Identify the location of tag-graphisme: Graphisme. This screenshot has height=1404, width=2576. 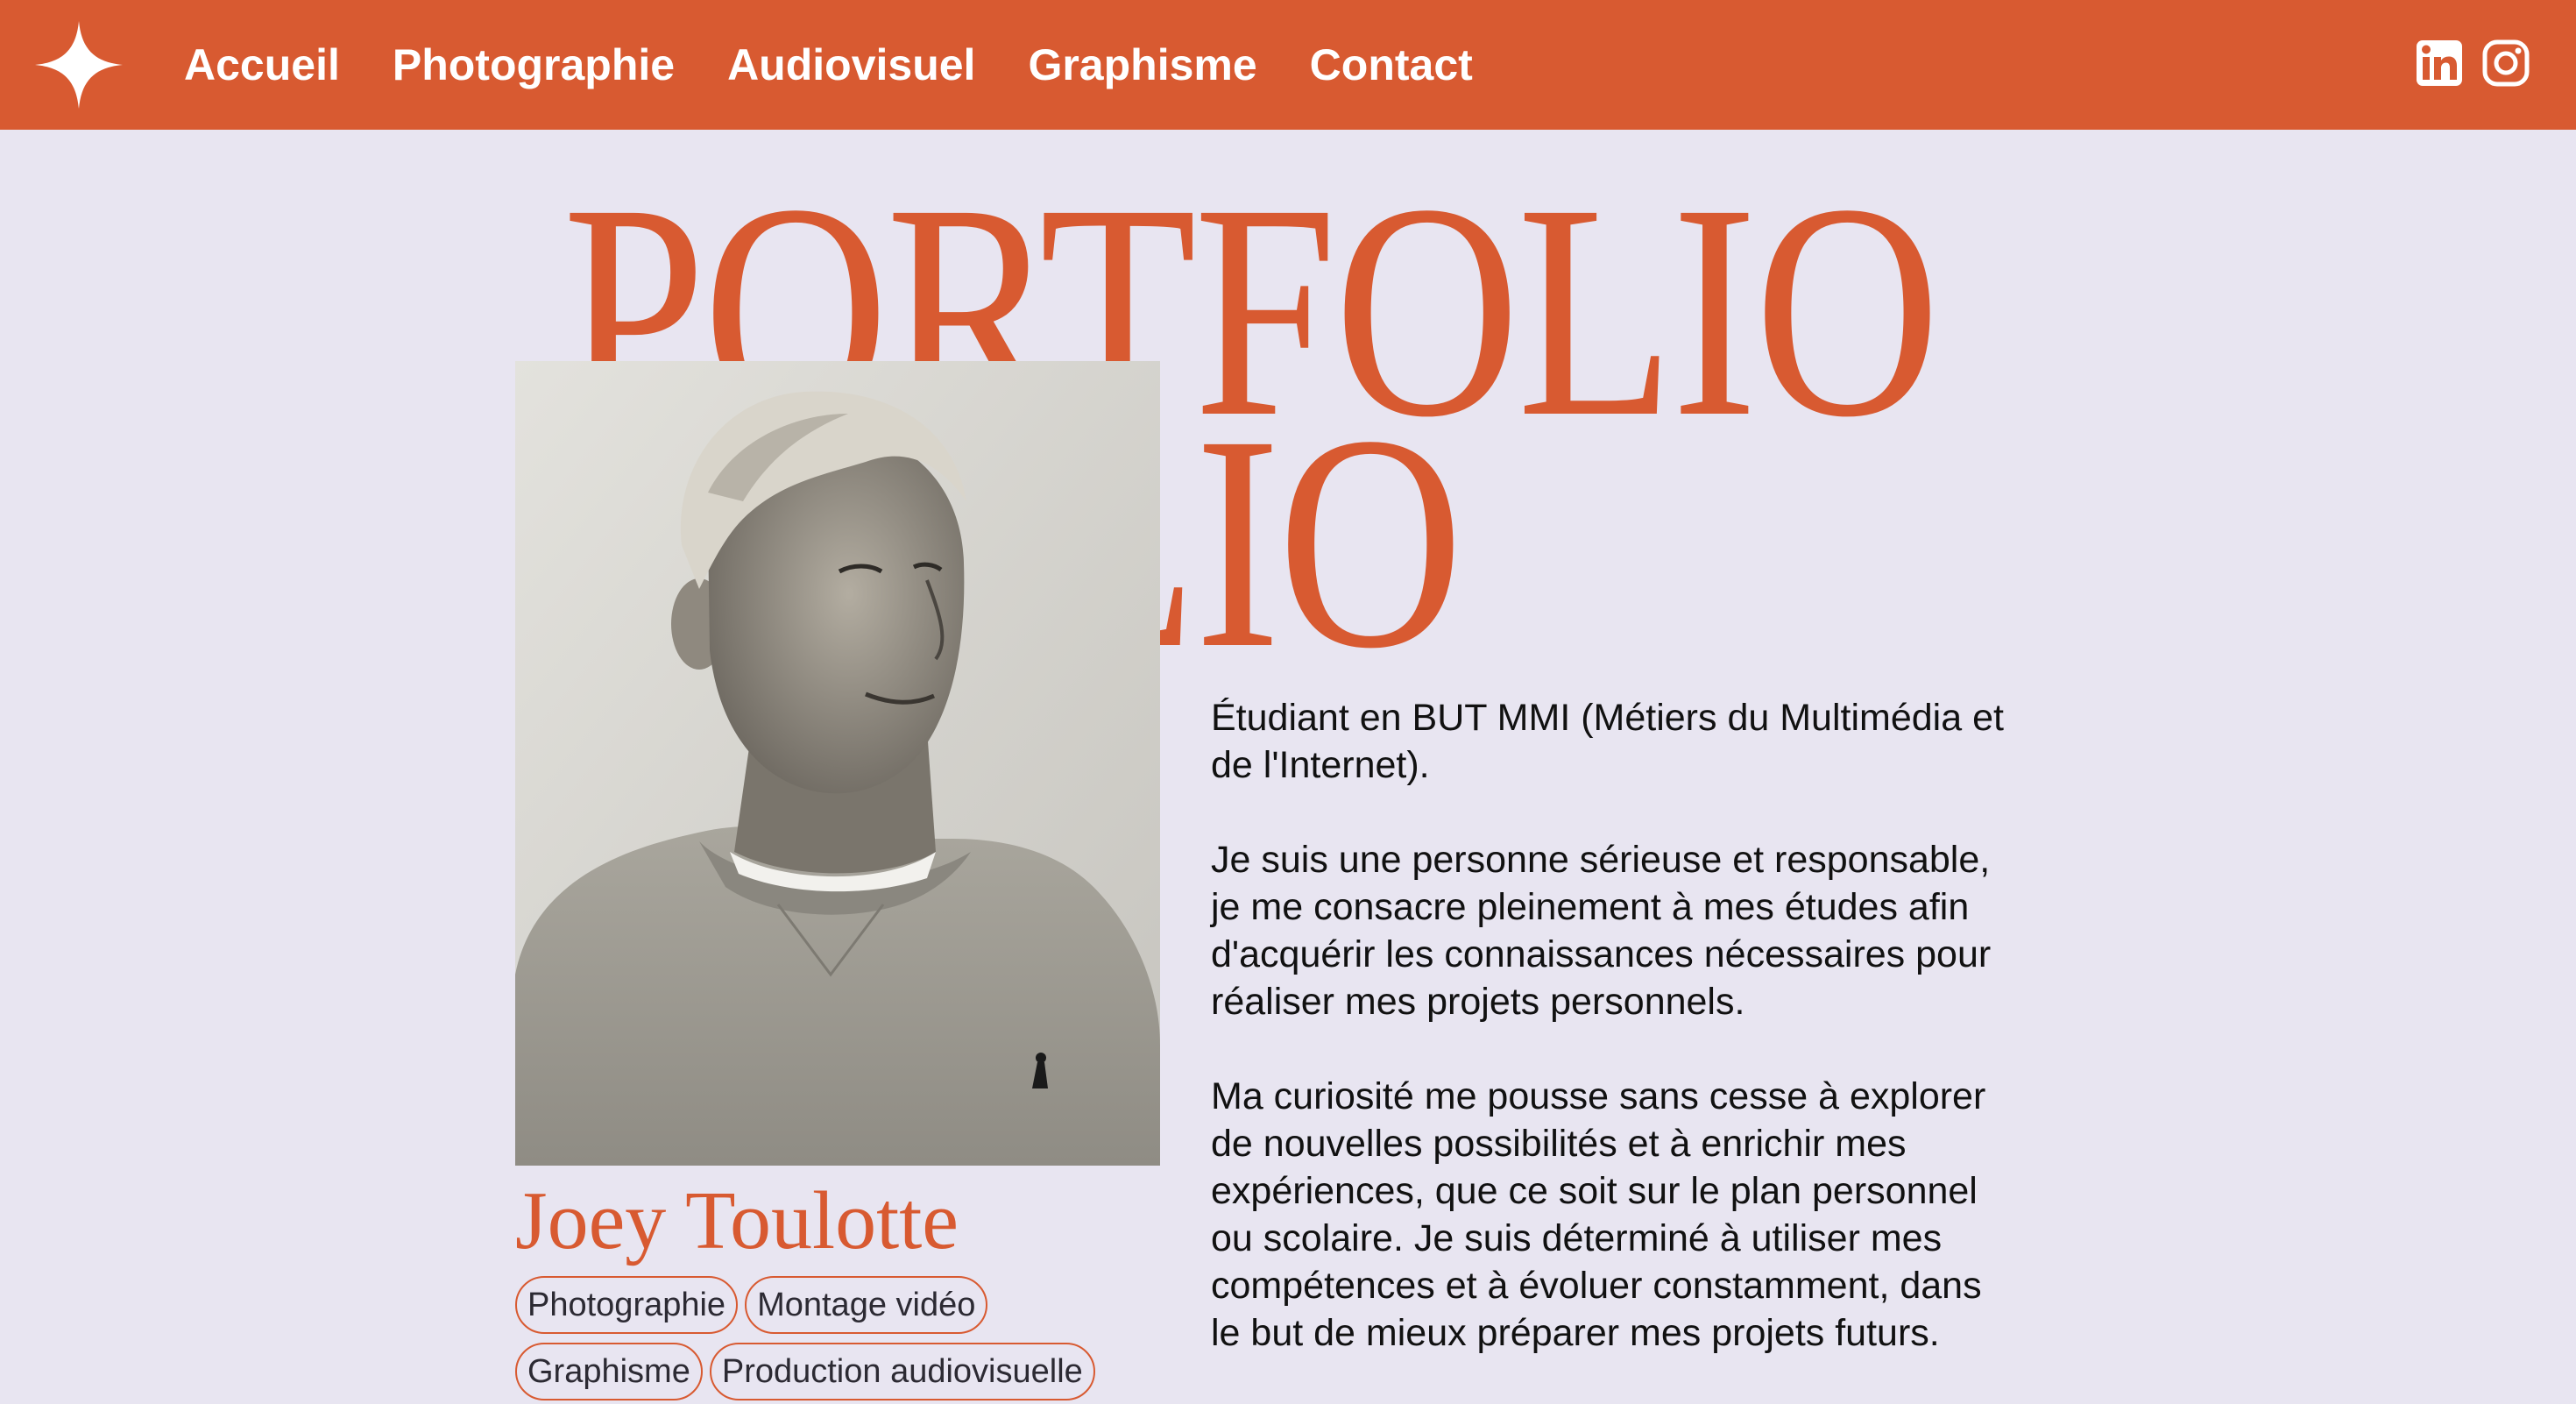
(609, 1371).